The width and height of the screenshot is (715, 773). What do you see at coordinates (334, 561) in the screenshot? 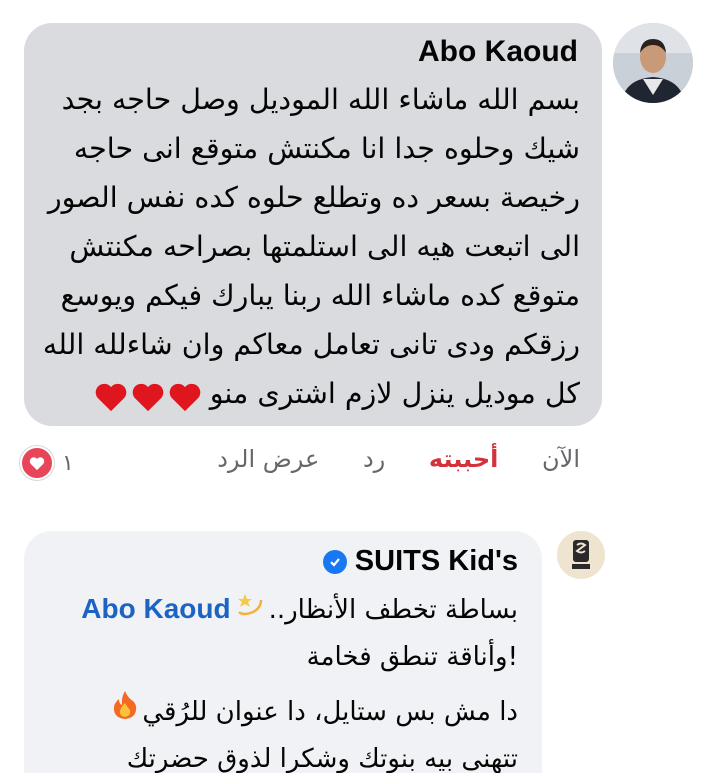
I see `verified-badge-icon` at bounding box center [334, 561].